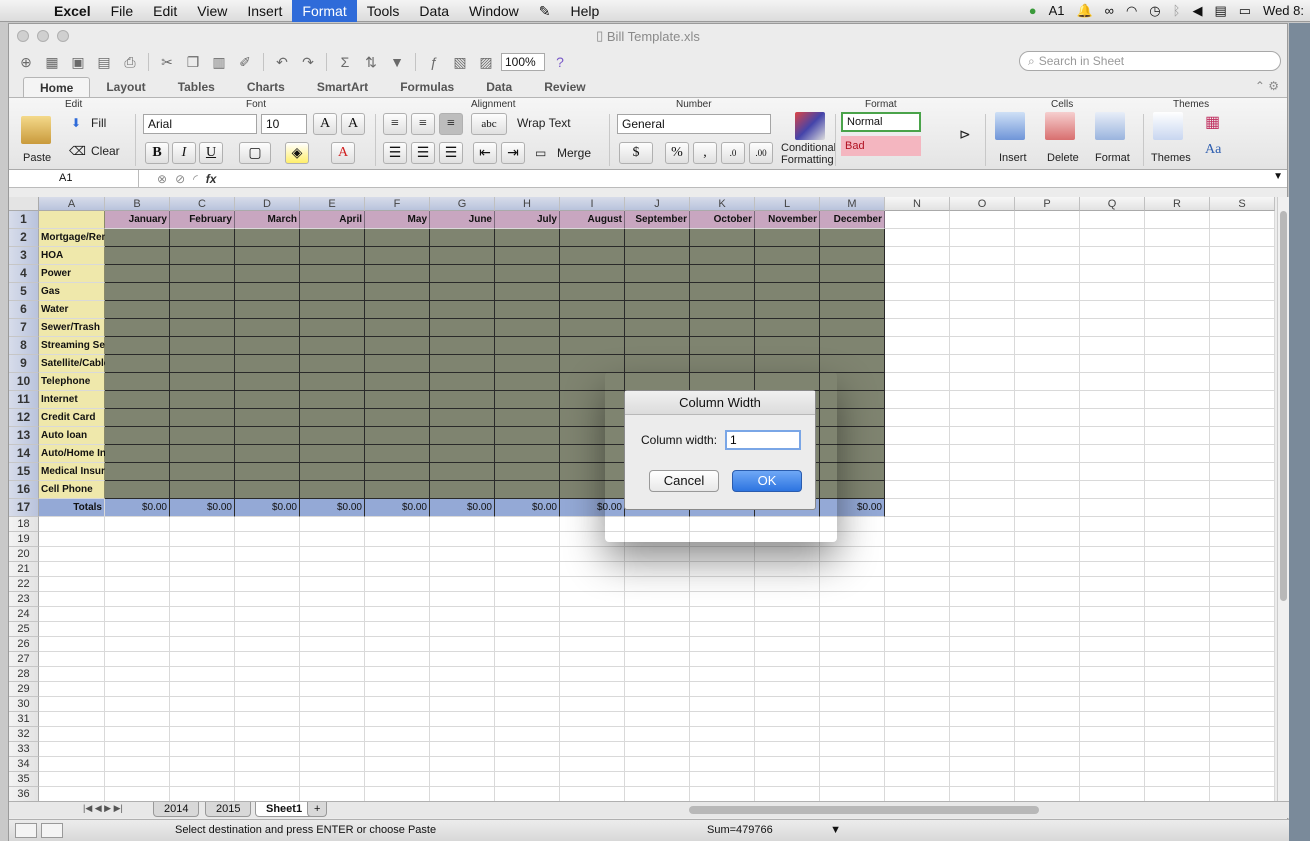  What do you see at coordinates (86, 346) in the screenshot?
I see `bill-label-cell: Streaming Services` at bounding box center [86, 346].